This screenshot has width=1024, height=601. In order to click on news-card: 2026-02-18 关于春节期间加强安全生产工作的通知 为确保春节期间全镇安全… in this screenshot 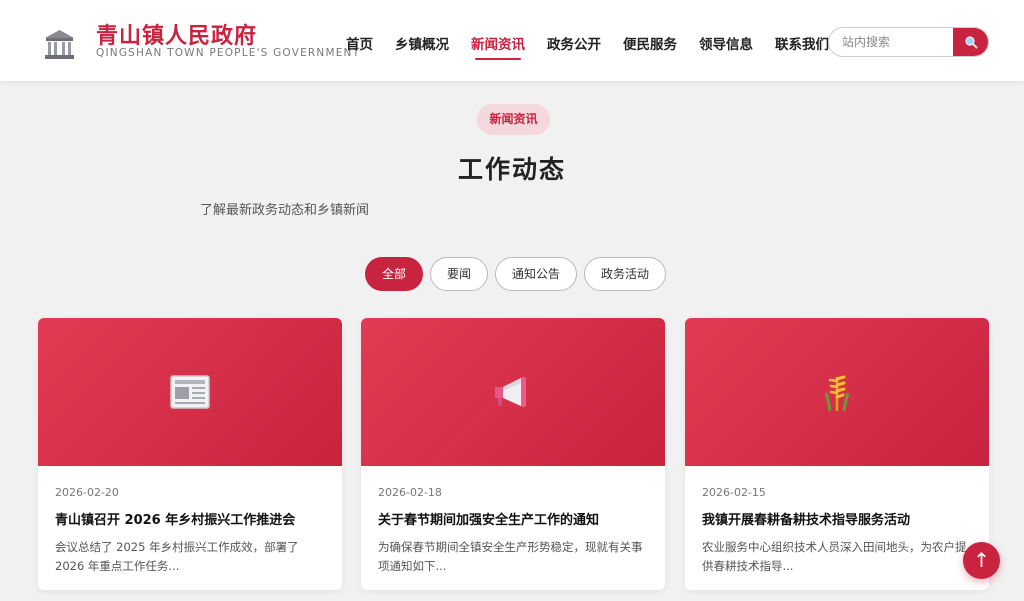, I will do `click(513, 454)`.